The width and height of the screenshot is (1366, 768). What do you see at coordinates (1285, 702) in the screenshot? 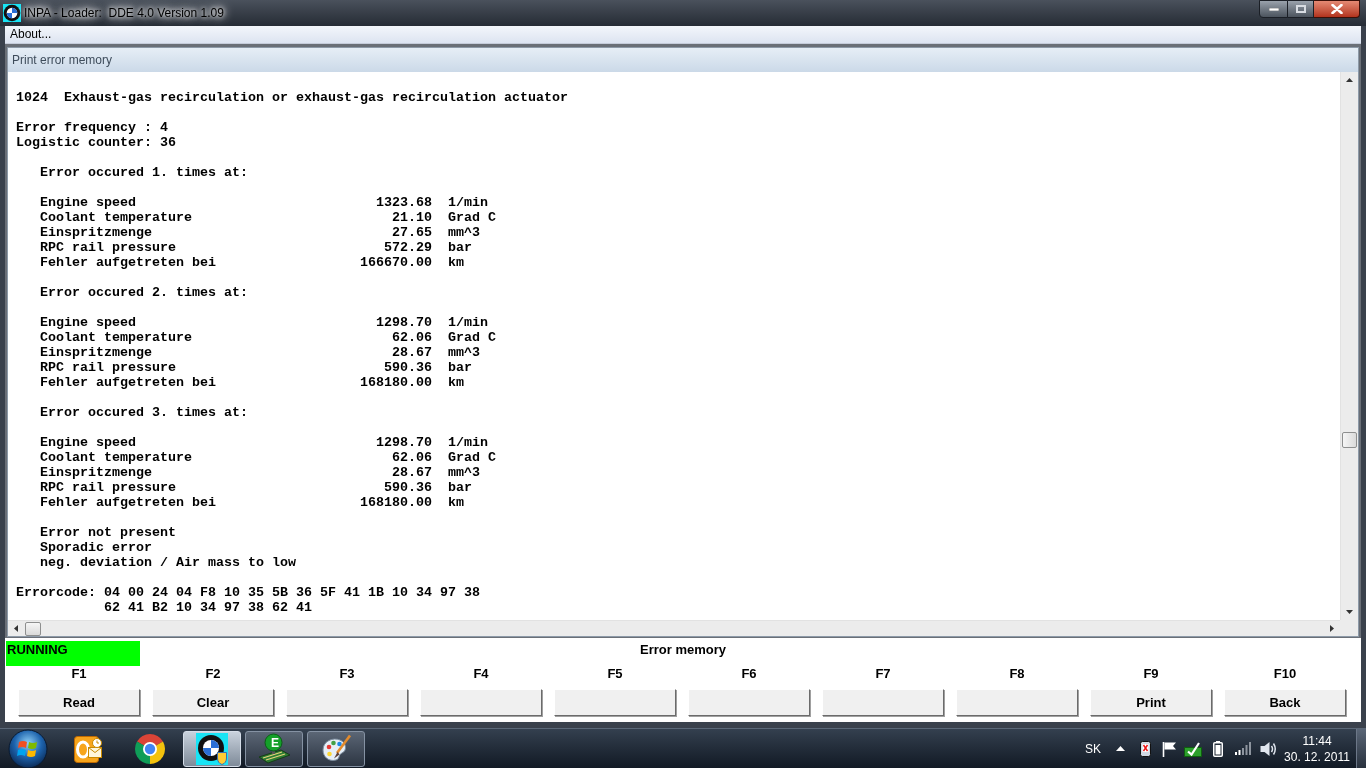
I see `function-button: Back` at bounding box center [1285, 702].